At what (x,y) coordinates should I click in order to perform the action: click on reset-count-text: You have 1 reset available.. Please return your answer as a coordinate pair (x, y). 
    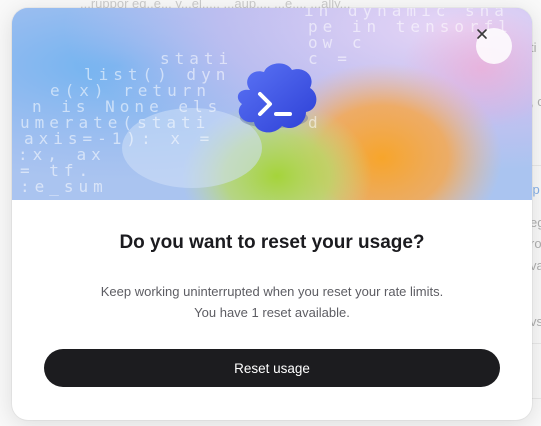
    Looking at the image, I should click on (272, 312).